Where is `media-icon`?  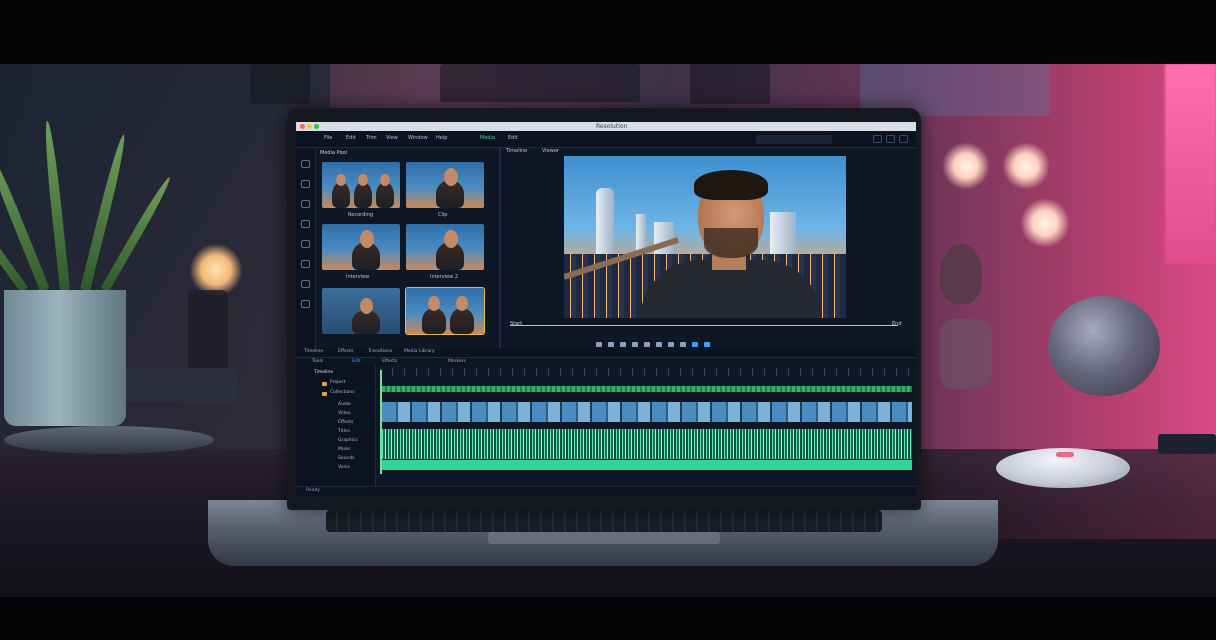
media-icon is located at coordinates (305, 164).